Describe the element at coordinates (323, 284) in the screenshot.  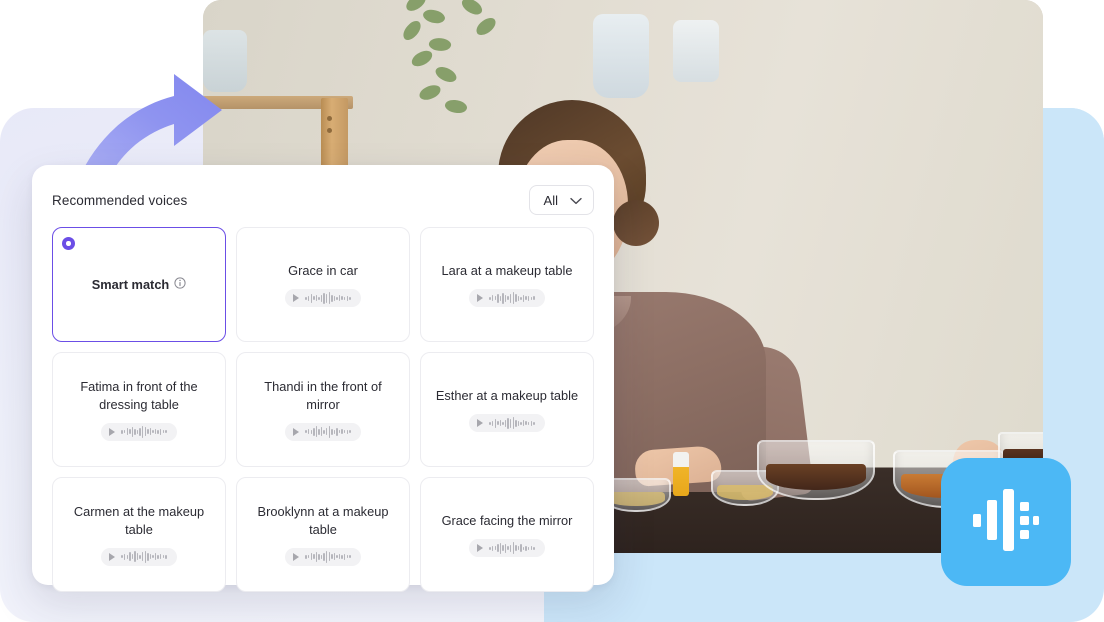
I see `voice-card: Grace in car` at that location.